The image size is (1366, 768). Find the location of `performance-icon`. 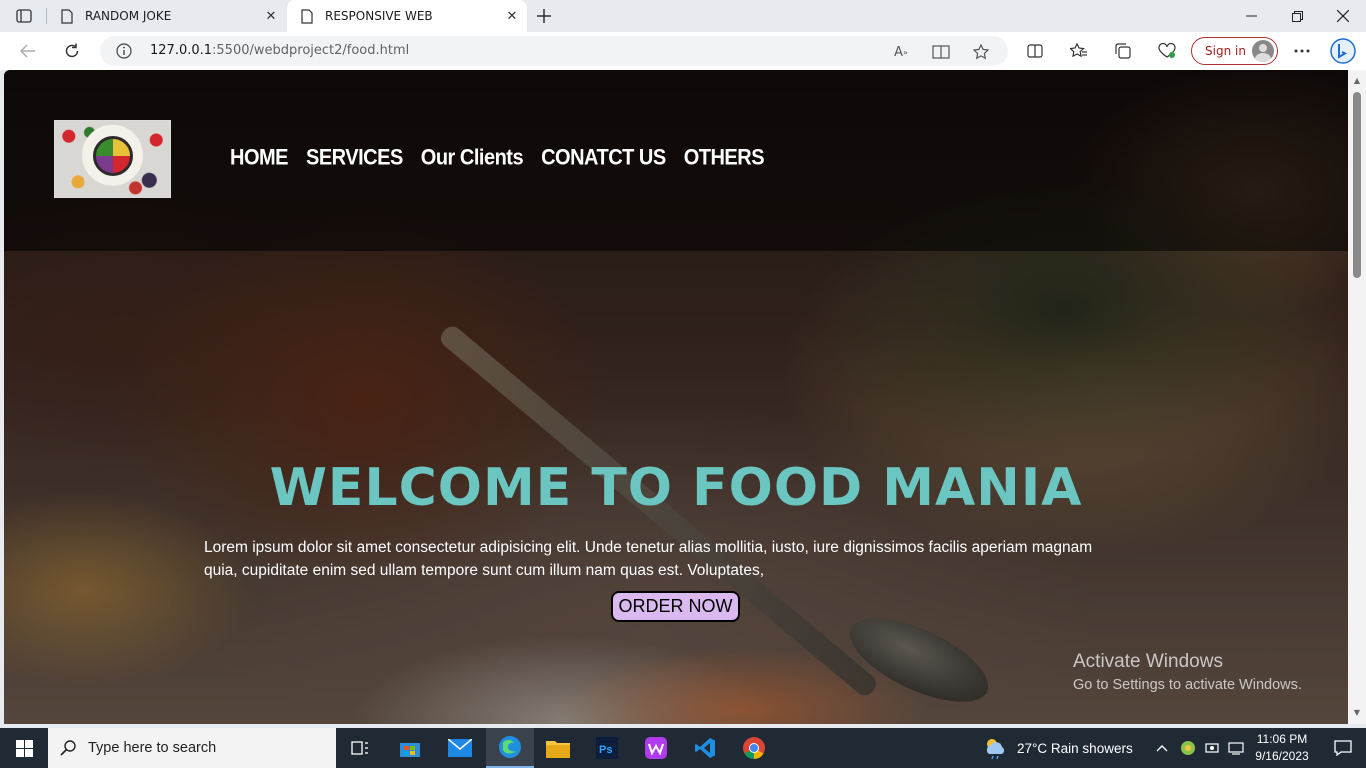

performance-icon is located at coordinates (1167, 51).